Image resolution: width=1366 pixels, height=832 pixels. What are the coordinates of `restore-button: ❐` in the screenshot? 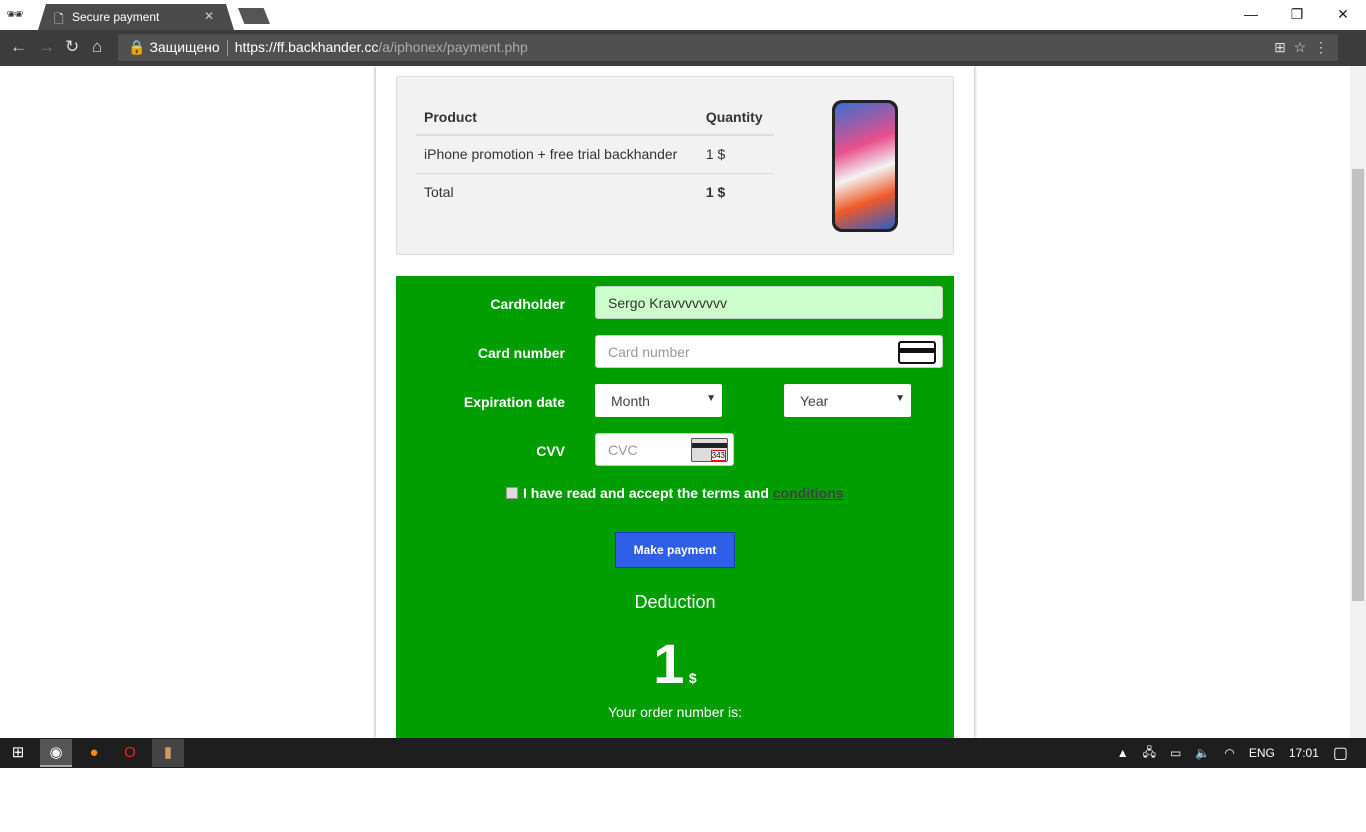 It's located at (1297, 15).